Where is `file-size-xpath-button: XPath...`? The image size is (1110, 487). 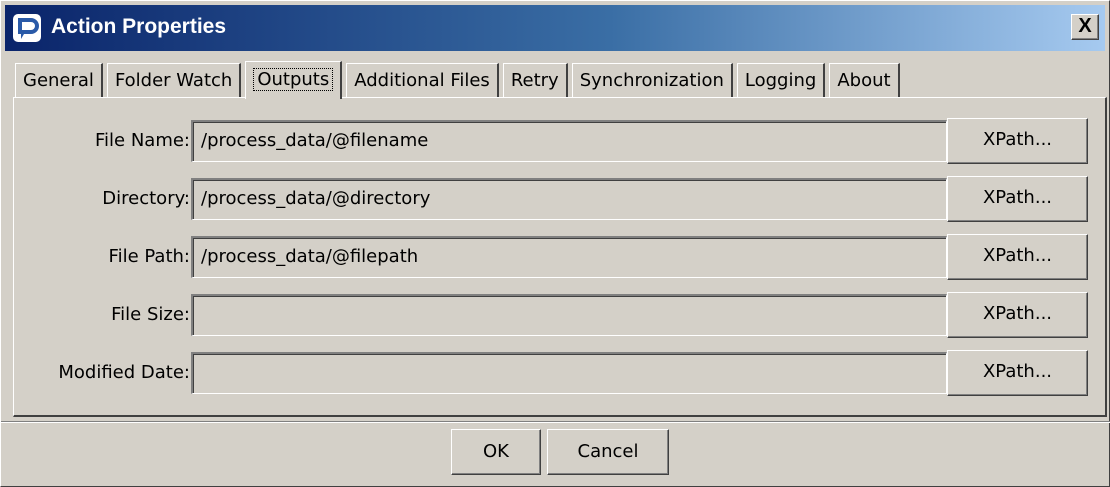
file-size-xpath-button: XPath... is located at coordinates (1017, 315).